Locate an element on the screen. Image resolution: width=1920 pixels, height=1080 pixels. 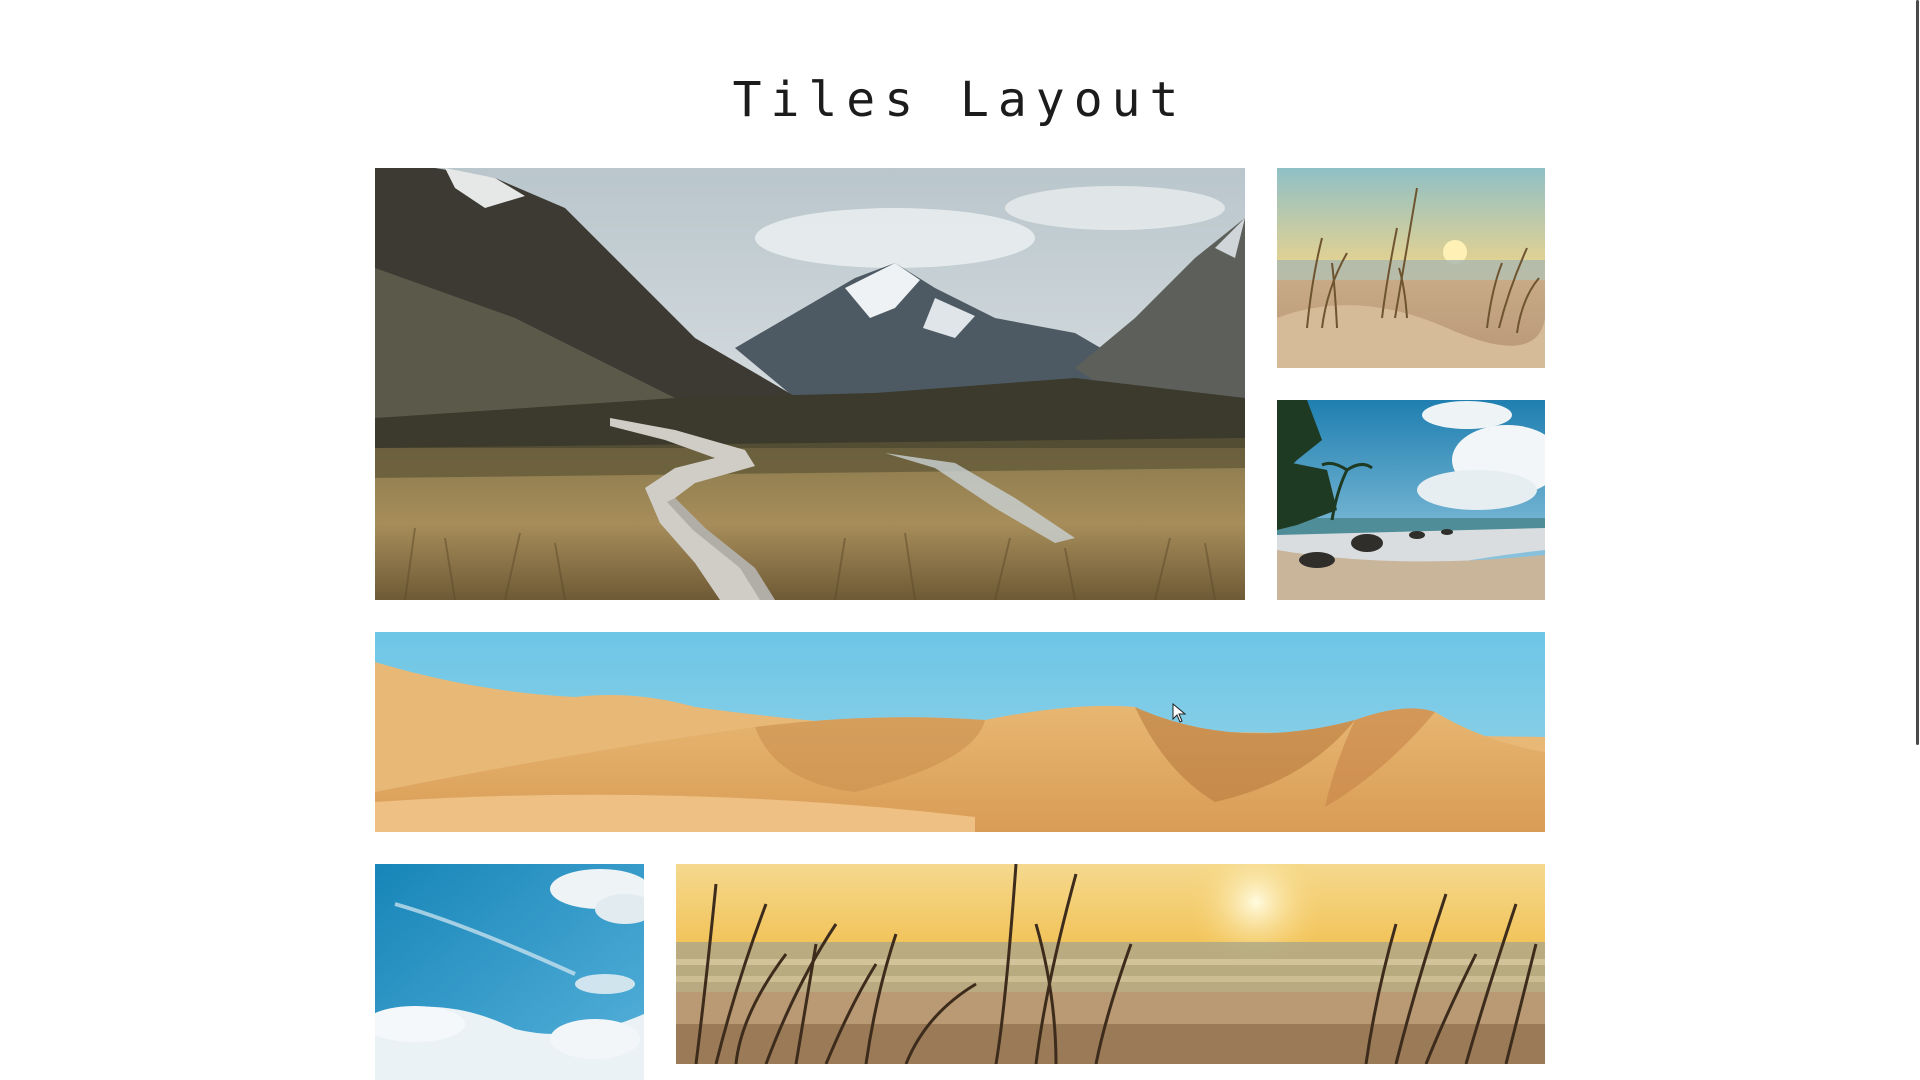
blue-sky-clouds-image is located at coordinates (509, 972).